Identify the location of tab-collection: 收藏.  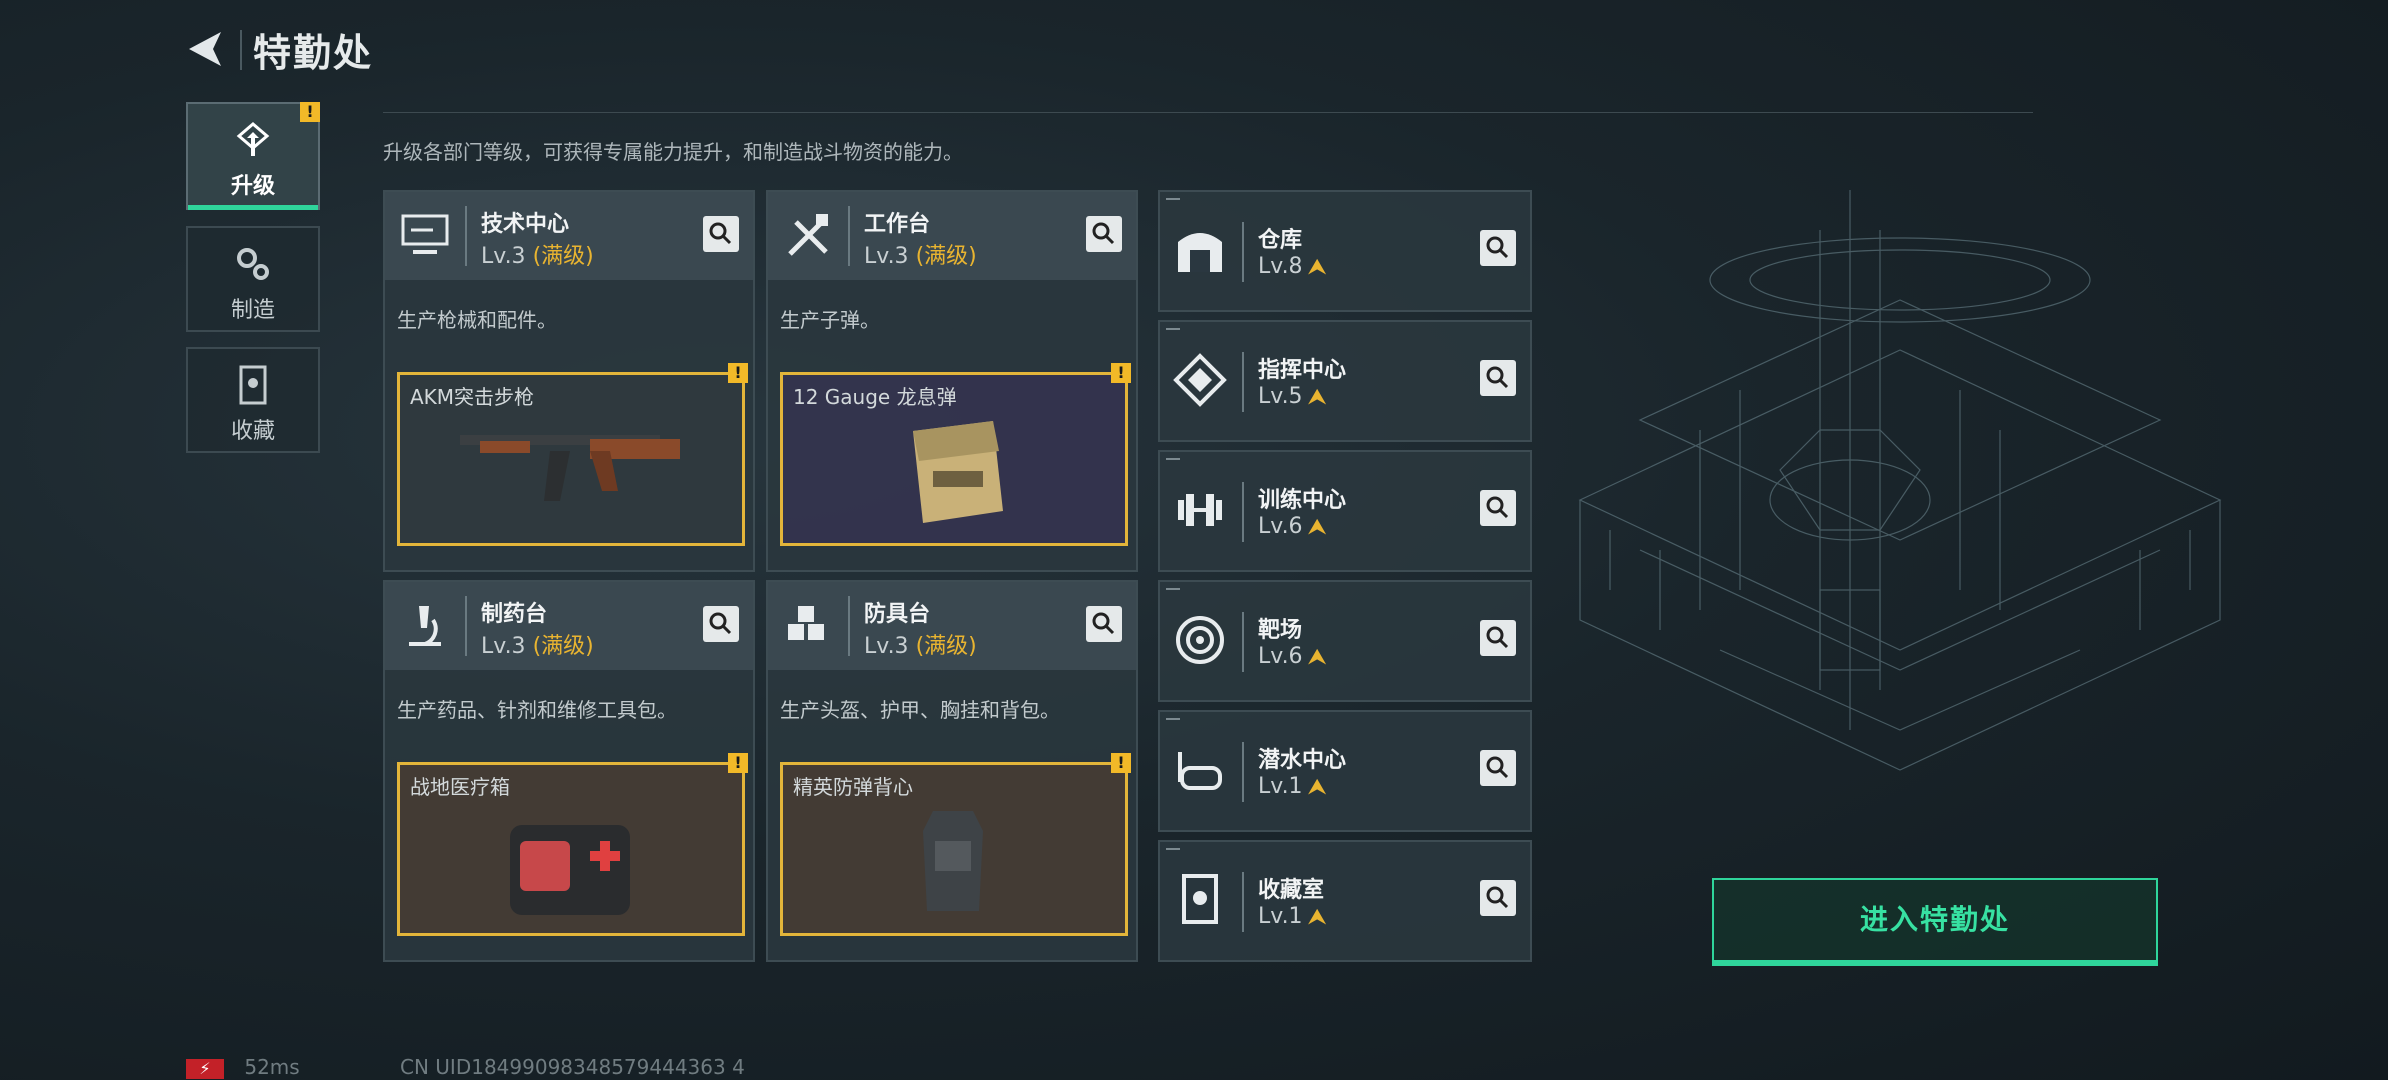
(253, 400).